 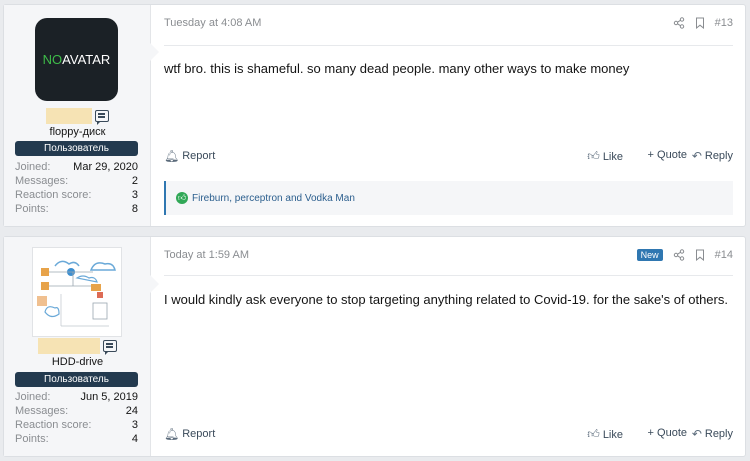 I want to click on new-badge: New, so click(x=649, y=255).